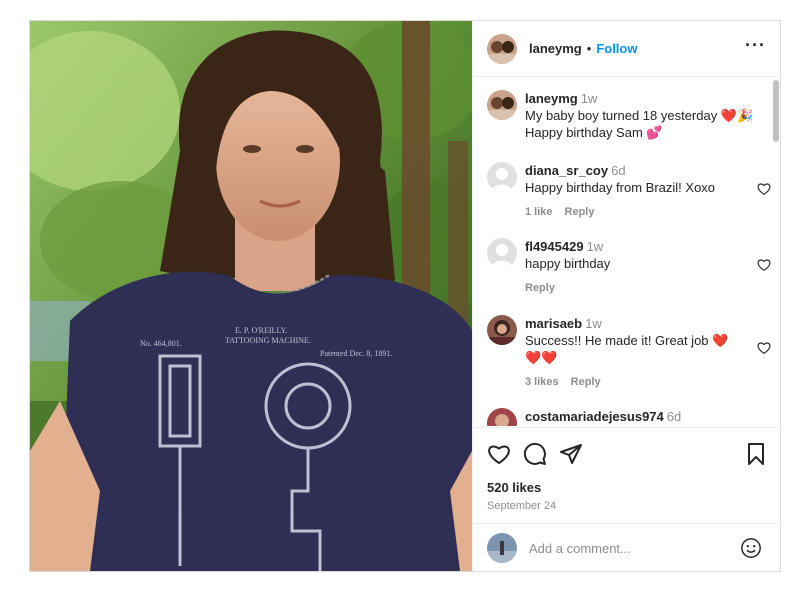 Image resolution: width=800 pixels, height=589 pixels. What do you see at coordinates (539, 212) in the screenshot?
I see `comment-likes: 1 like` at bounding box center [539, 212].